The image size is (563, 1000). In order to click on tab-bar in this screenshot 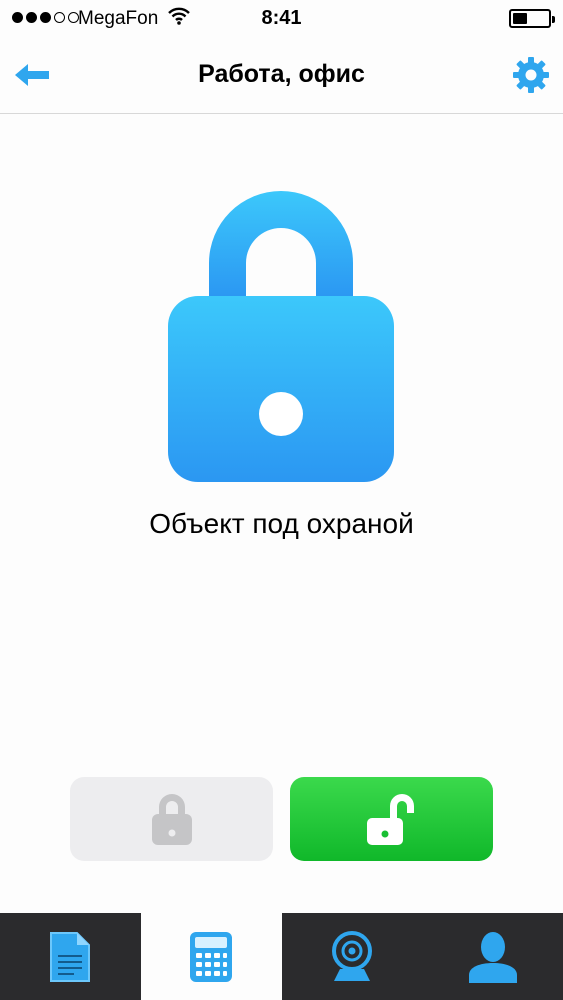, I will do `click(281, 956)`.